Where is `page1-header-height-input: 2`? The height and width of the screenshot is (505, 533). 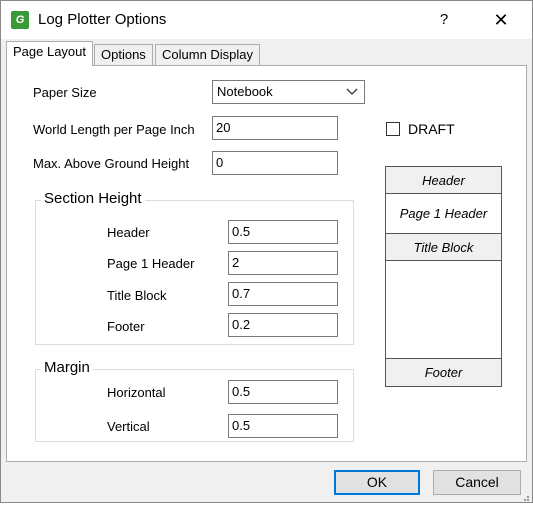 page1-header-height-input: 2 is located at coordinates (283, 263).